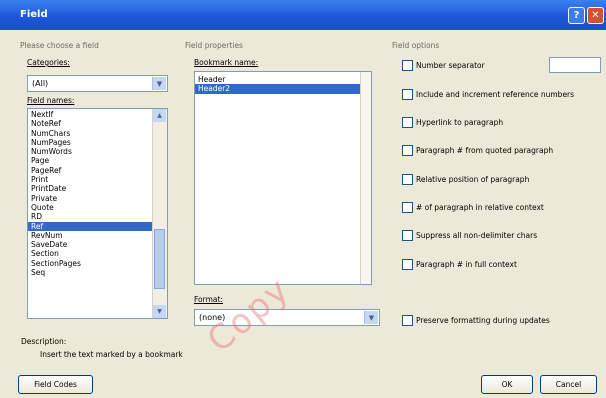 Image resolution: width=606 pixels, height=398 pixels. Describe the element at coordinates (97, 83) in the screenshot. I see `categories-dropdown: (All) ▼` at that location.